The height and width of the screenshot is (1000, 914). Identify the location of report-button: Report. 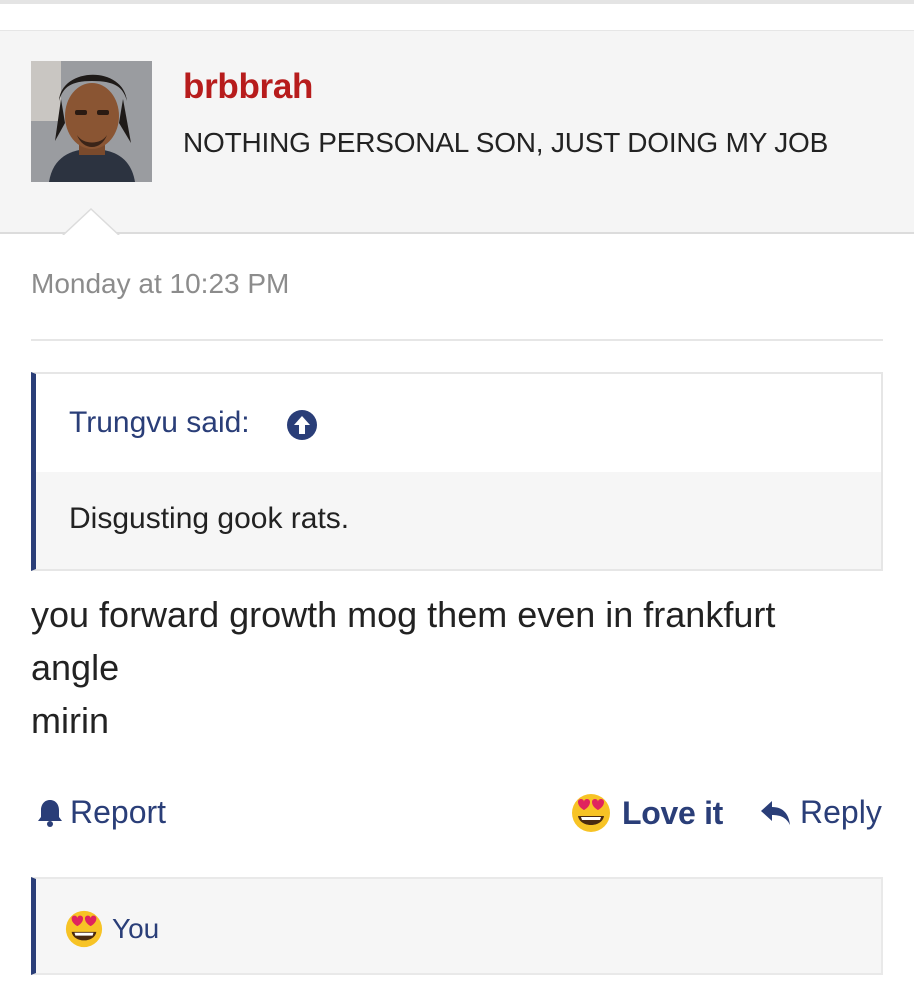
(101, 812).